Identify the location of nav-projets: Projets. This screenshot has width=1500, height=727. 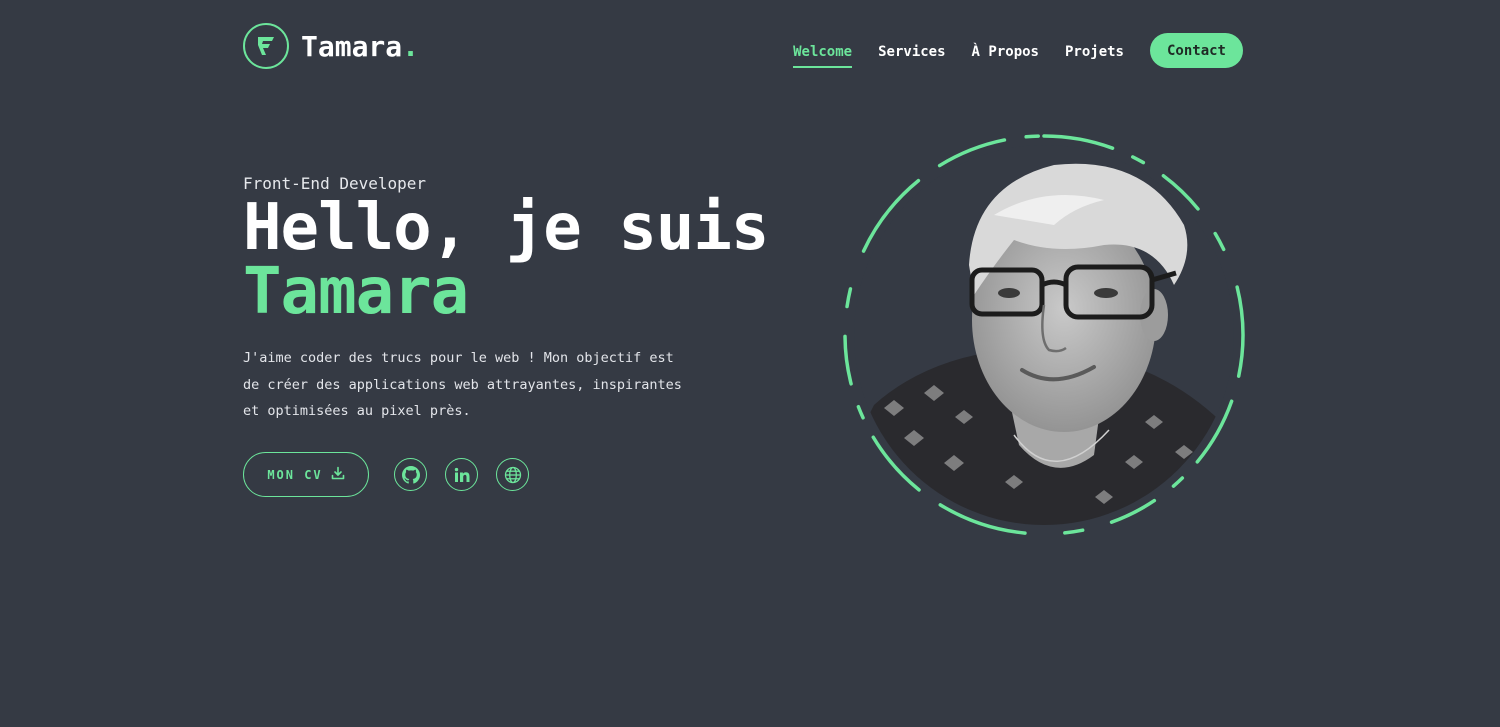
(1094, 51).